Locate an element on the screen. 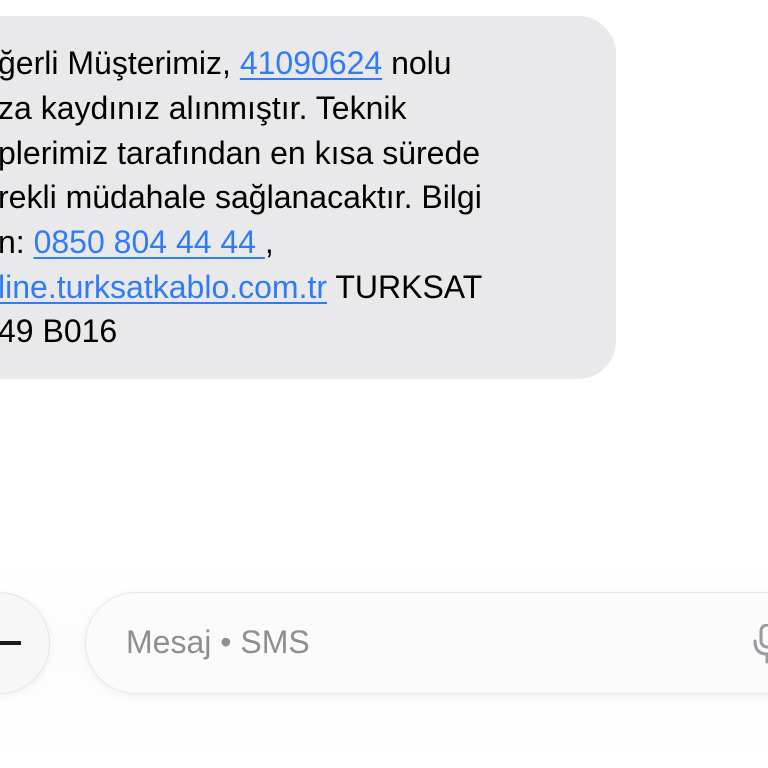 The image size is (768, 768). message-text: plerimiz tarafından en kısa sürede is located at coordinates (240, 153).